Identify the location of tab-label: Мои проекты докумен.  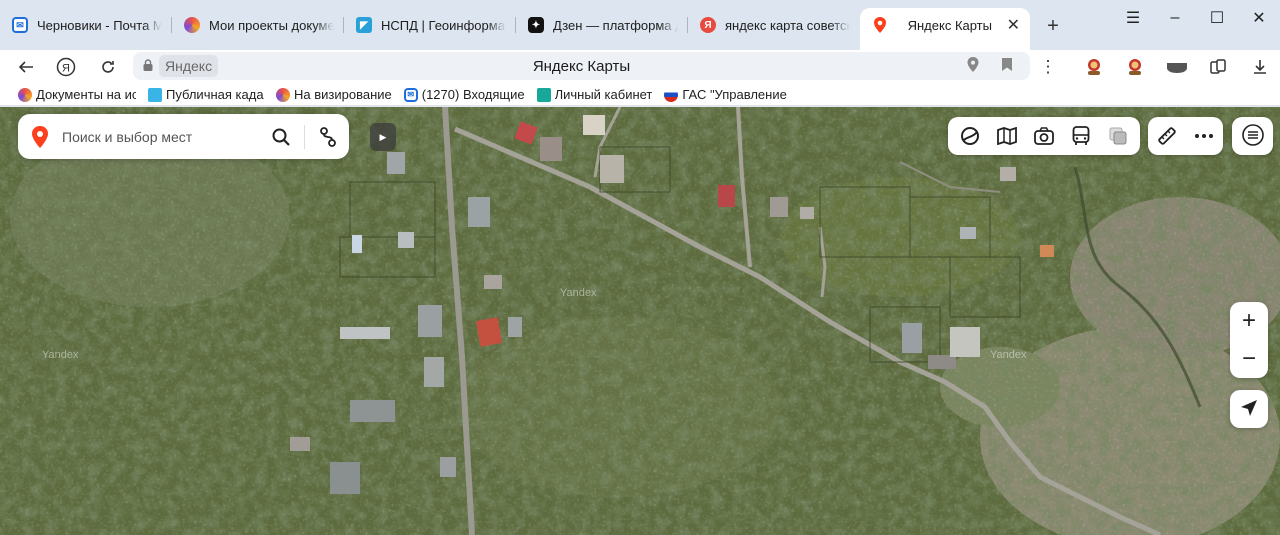
(271, 25).